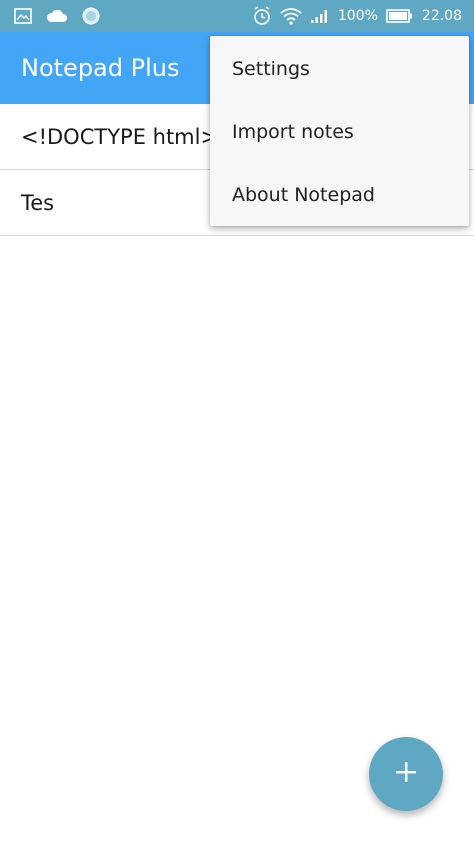 This screenshot has height=842, width=474. What do you see at coordinates (23, 16) in the screenshot?
I see `image-icon` at bounding box center [23, 16].